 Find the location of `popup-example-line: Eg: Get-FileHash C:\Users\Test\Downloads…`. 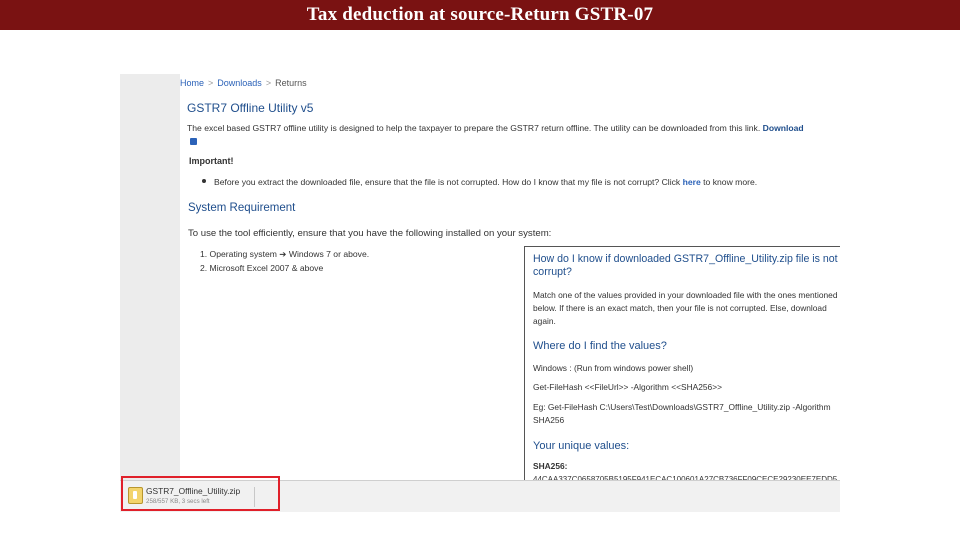

popup-example-line: Eg: Get-FileHash C:\Users\Test\Downloads… is located at coordinates (682, 413).